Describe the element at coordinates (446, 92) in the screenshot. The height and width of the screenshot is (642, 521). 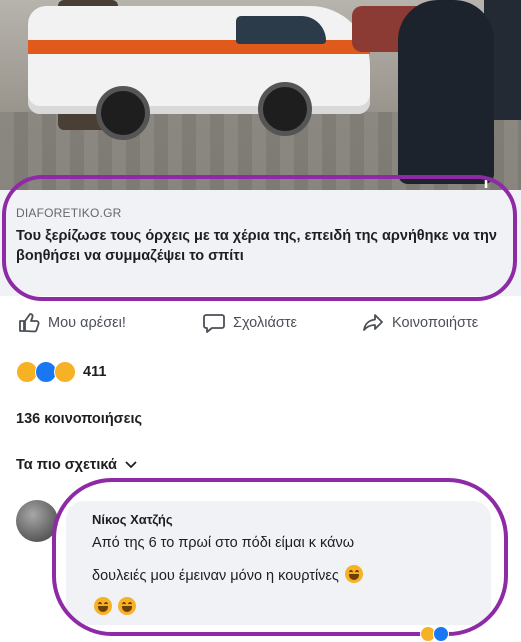
I see `photo-person` at that location.